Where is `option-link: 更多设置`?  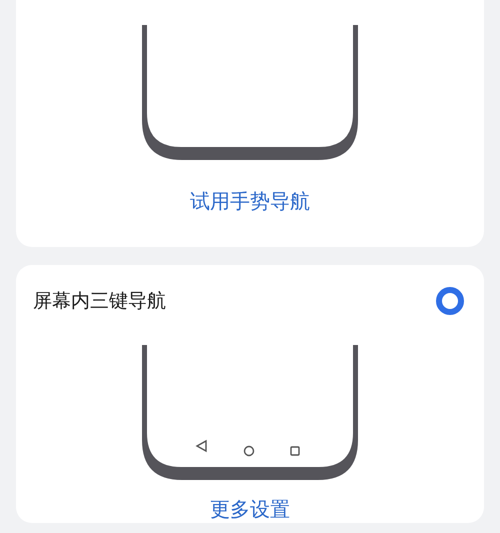 option-link: 更多设置 is located at coordinates (250, 509).